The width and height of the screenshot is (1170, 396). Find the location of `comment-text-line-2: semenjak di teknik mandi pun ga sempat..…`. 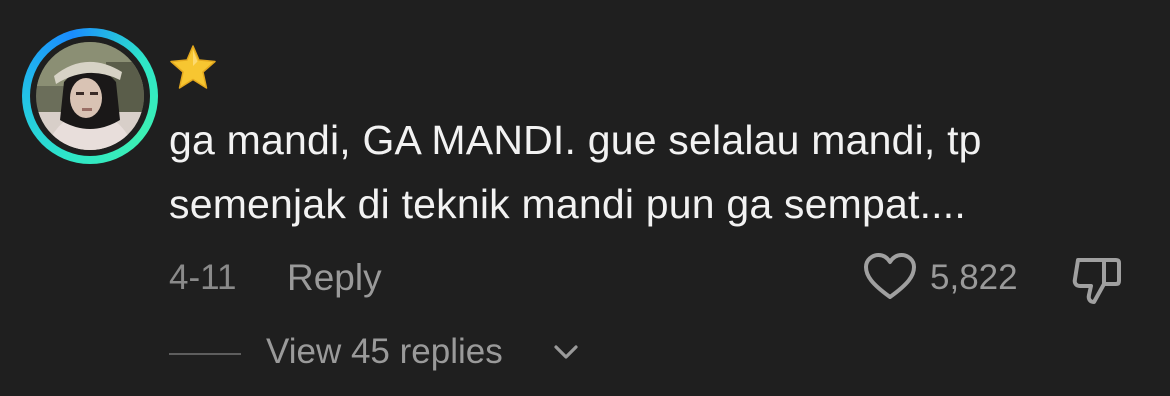

comment-text-line-2: semenjak di teknik mandi pun ga sempat..… is located at coordinates (567, 204).